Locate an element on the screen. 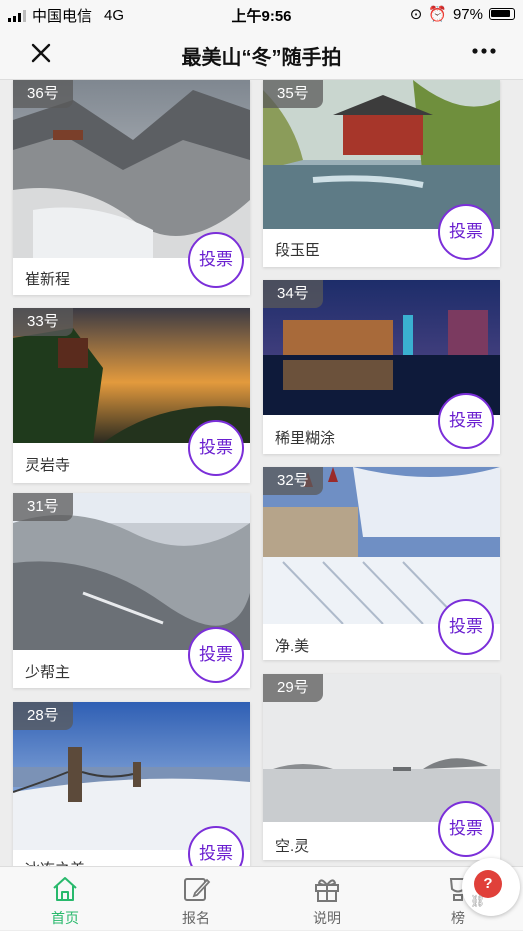  entry-number: 31号 is located at coordinates (43, 507).